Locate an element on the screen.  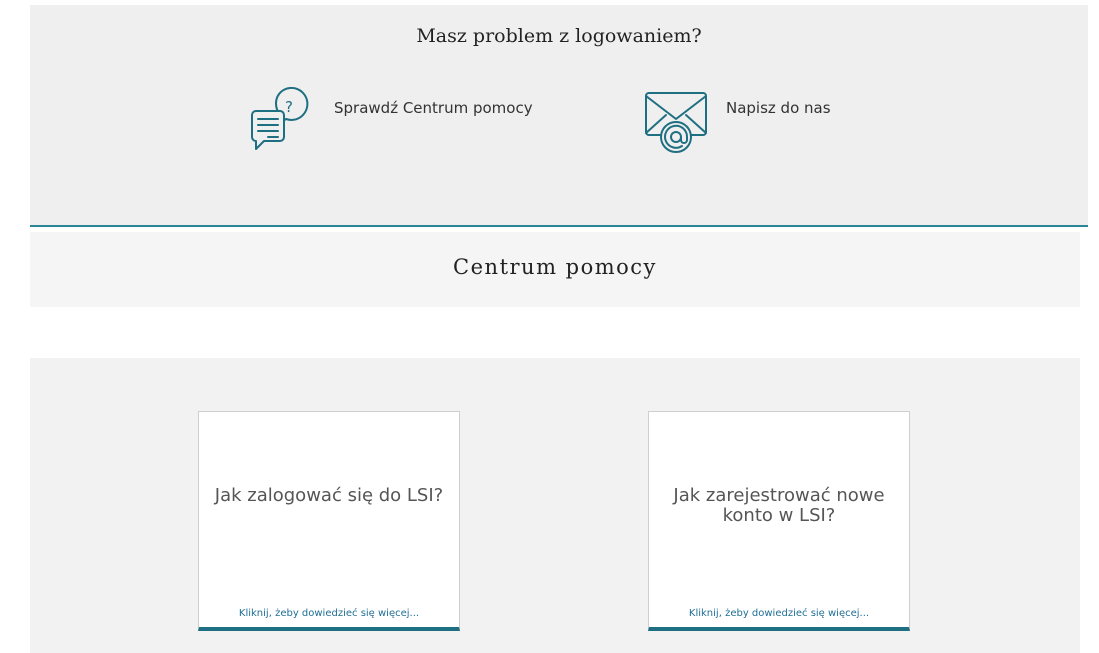
contact-us-link: Napisz do nas is located at coordinates (735, 123).